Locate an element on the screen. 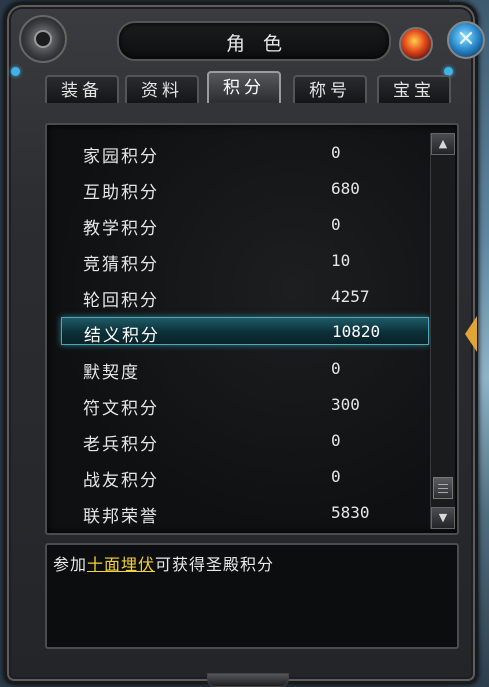  points-label: 教学积分 is located at coordinates (121, 229).